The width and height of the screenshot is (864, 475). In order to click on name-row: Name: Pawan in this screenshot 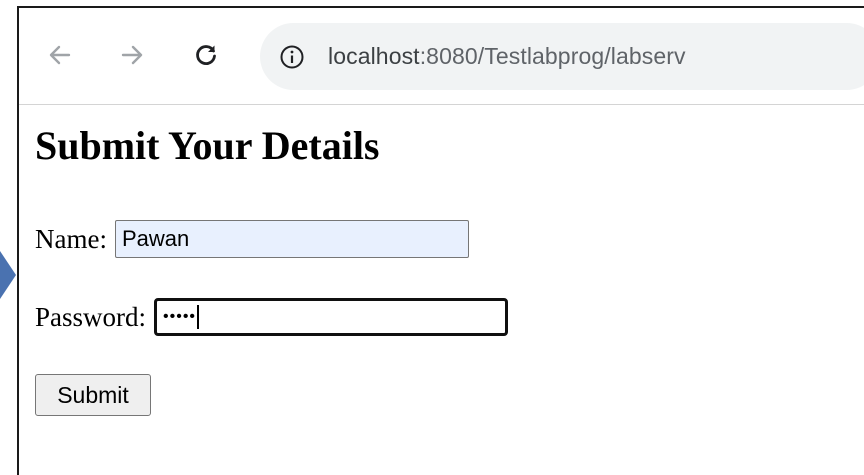, I will do `click(252, 239)`.